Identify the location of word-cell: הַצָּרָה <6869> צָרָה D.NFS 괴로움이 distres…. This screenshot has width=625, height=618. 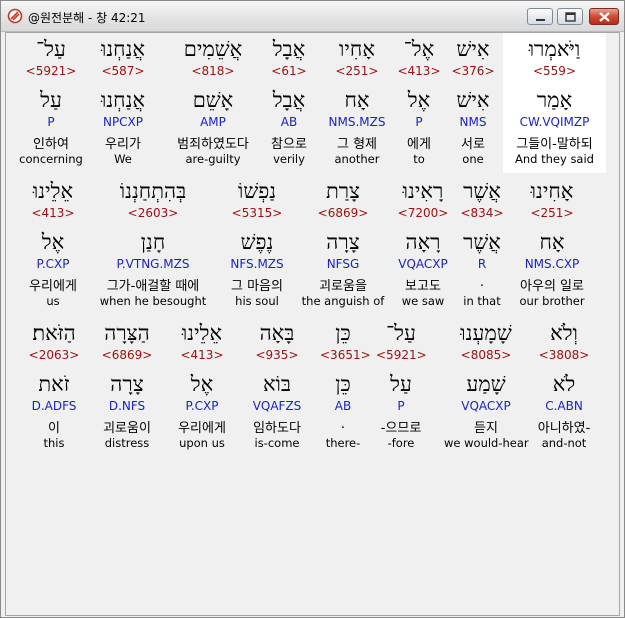
(127, 387).